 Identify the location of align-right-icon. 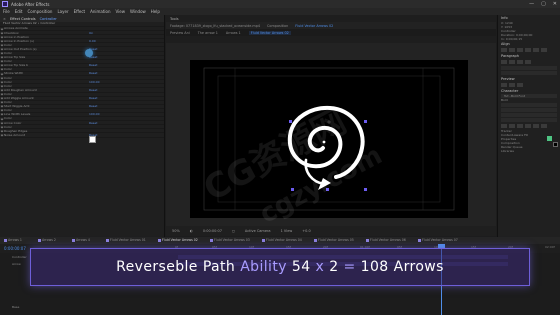
(520, 50).